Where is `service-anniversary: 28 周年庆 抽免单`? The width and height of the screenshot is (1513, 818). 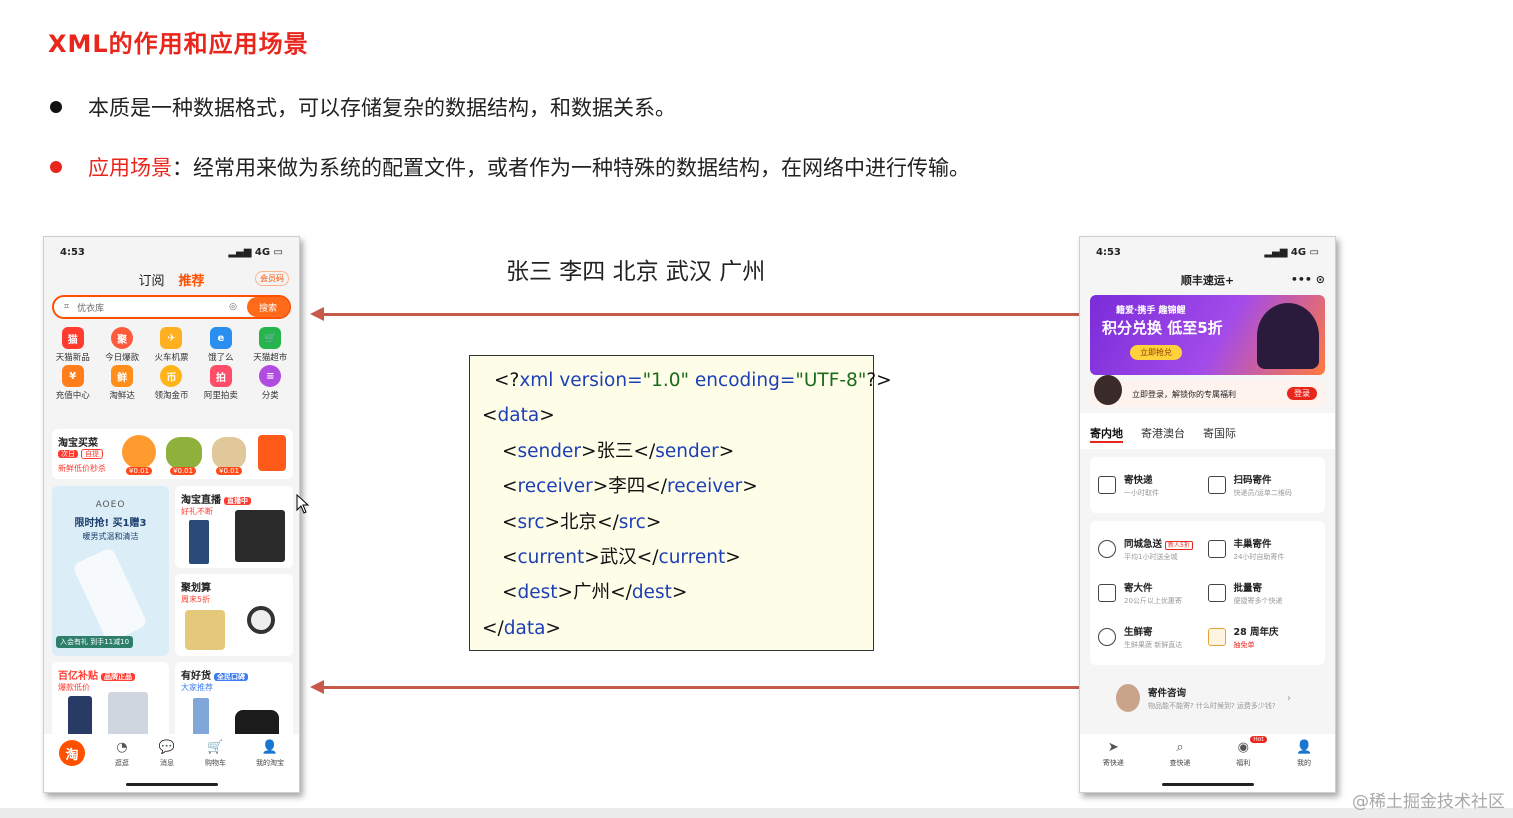 service-anniversary: 28 周年庆 抽免单 is located at coordinates (1262, 637).